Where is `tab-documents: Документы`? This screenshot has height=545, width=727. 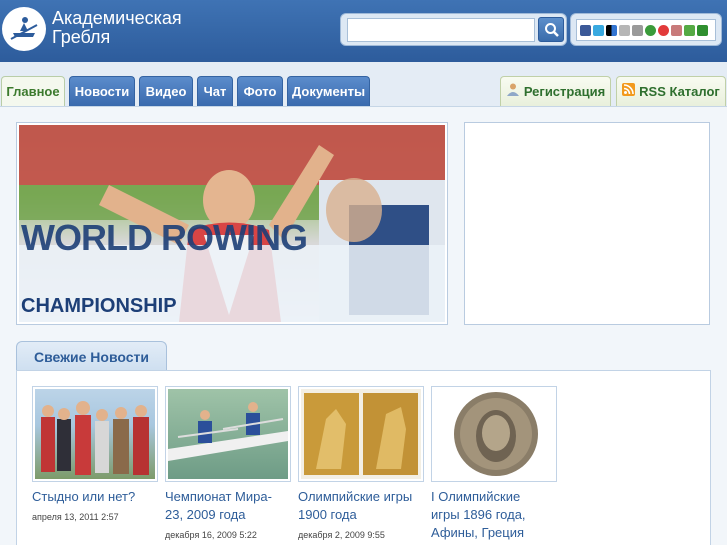
tab-documents: Документы is located at coordinates (328, 91).